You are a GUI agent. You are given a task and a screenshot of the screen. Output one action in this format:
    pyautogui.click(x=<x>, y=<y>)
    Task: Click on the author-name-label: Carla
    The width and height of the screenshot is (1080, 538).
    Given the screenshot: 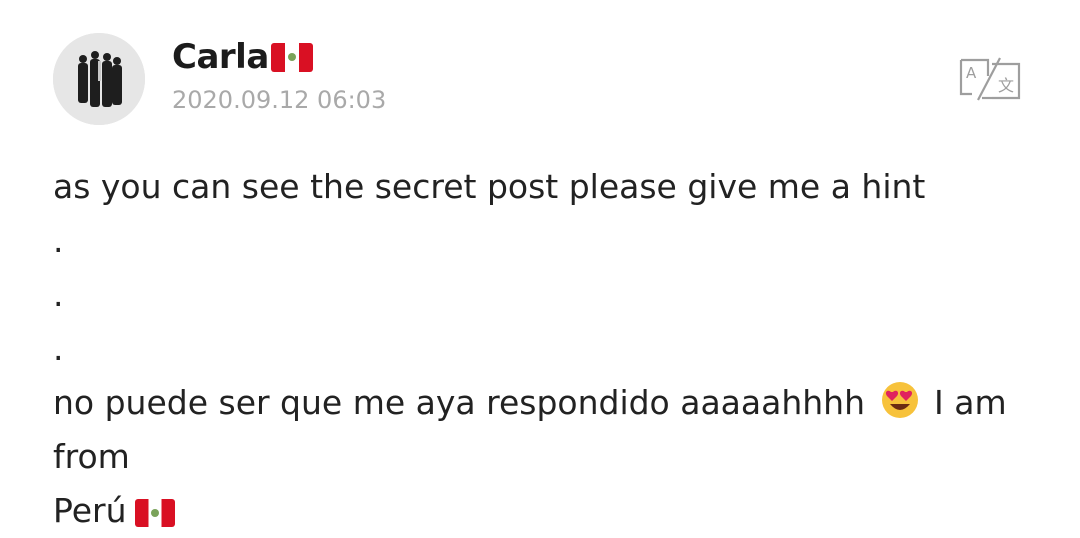 What is the action you would take?
    pyautogui.click(x=220, y=57)
    